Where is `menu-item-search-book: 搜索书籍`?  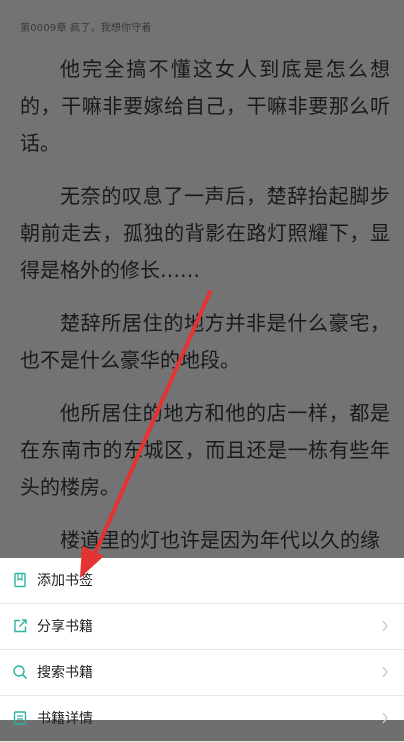
menu-item-search-book: 搜索书籍 is located at coordinates (202, 673).